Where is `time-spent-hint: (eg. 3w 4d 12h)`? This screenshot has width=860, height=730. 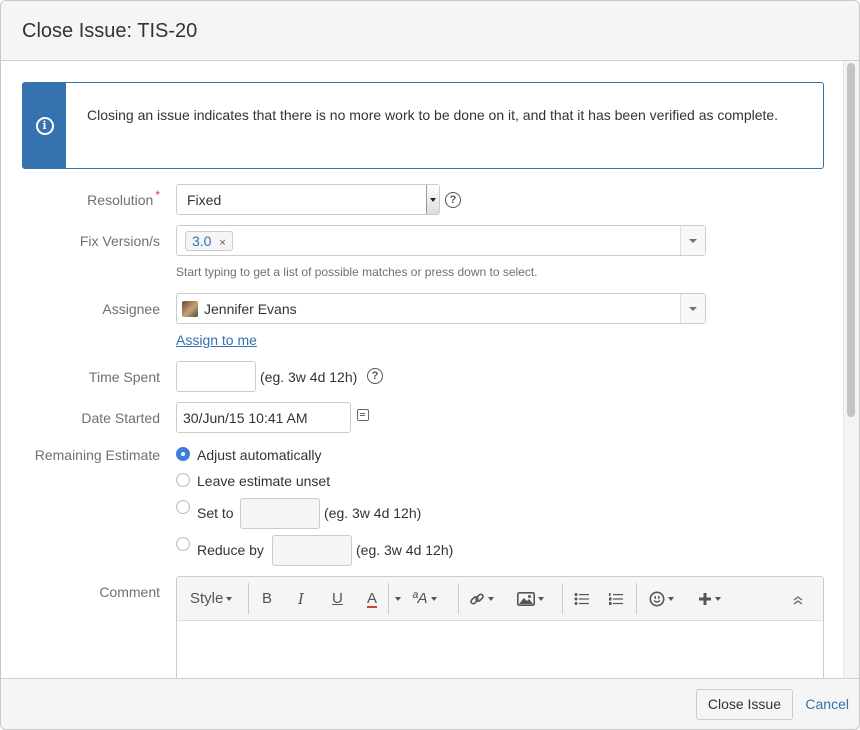 time-spent-hint: (eg. 3w 4d 12h) is located at coordinates (309, 377).